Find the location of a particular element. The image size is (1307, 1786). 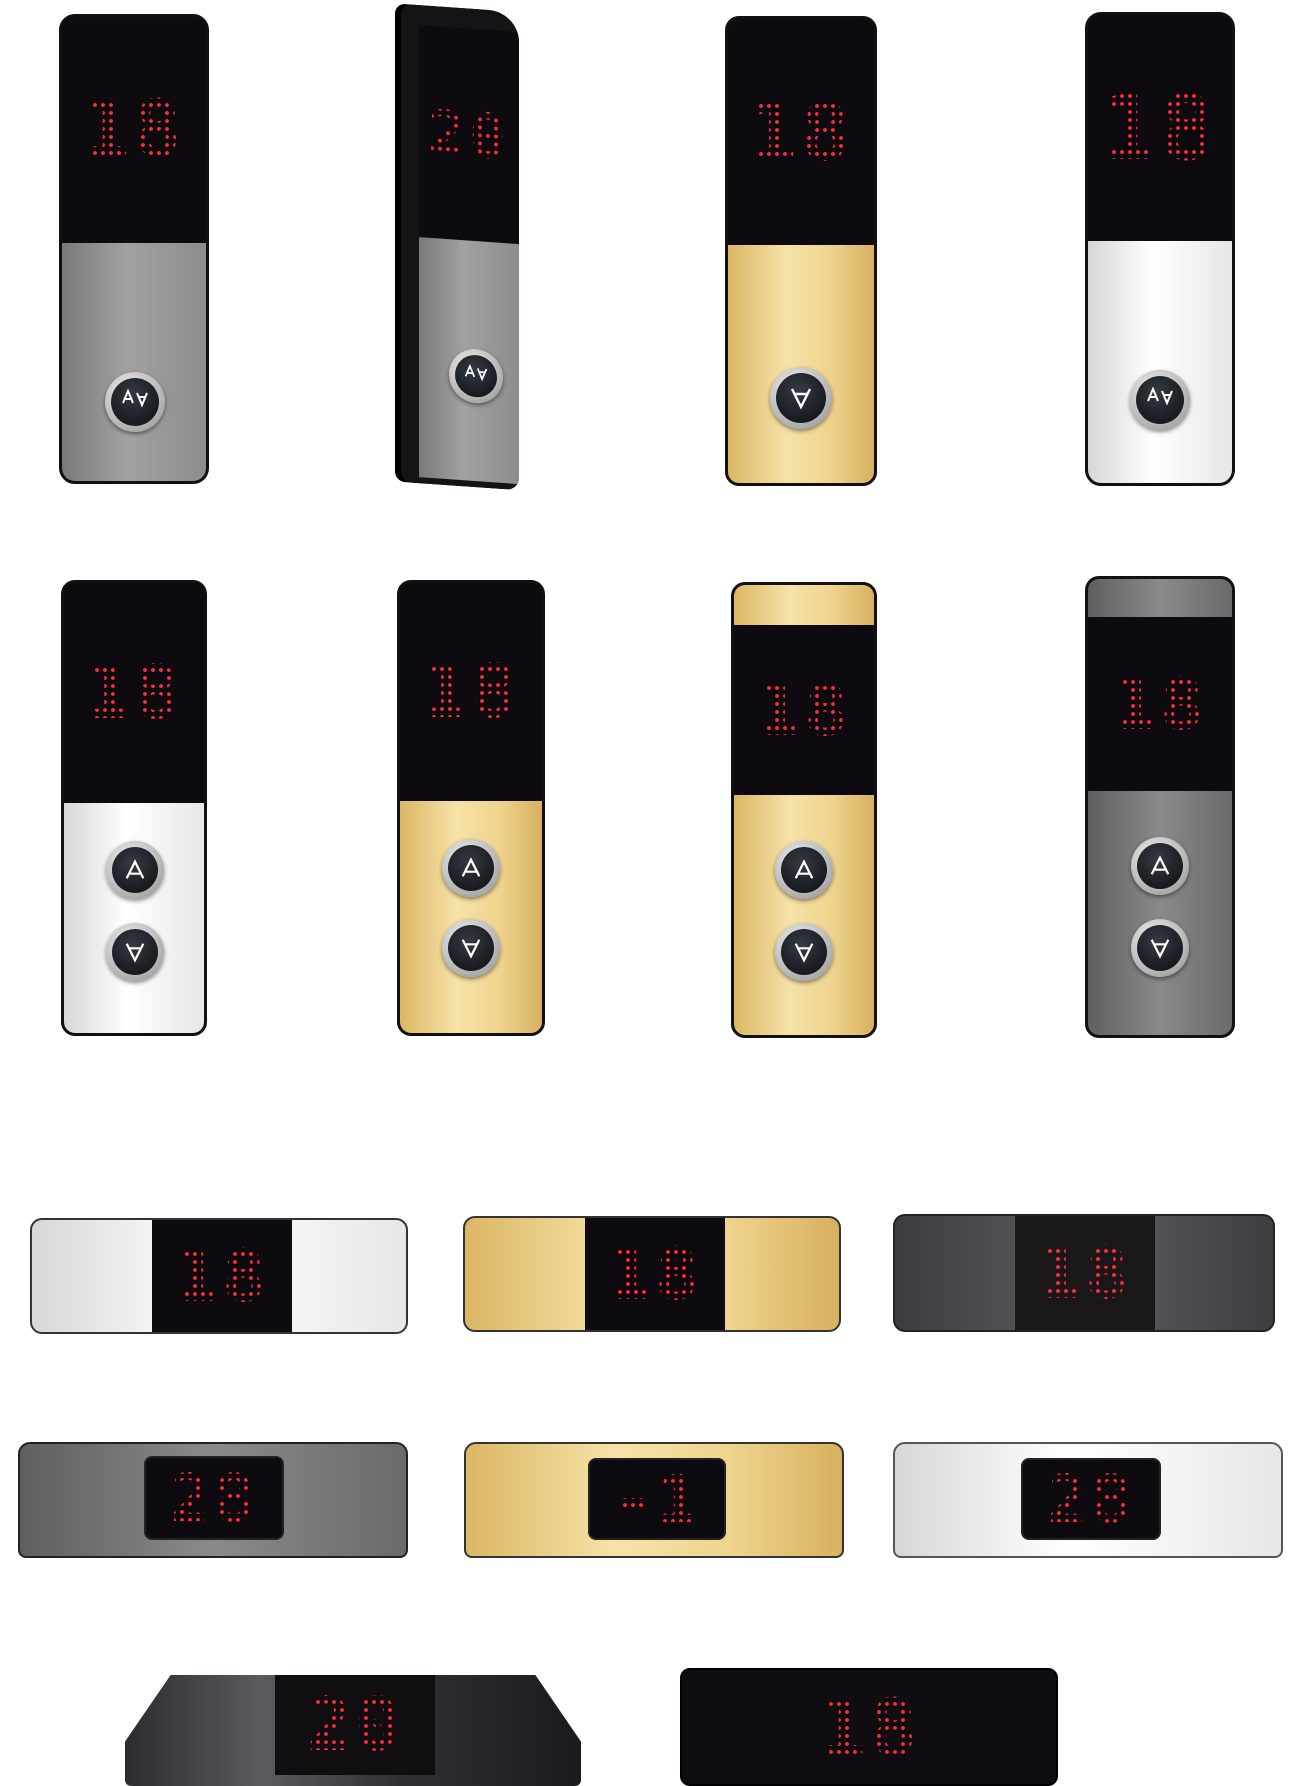

indicator-black-18: 18 is located at coordinates (869, 1727).